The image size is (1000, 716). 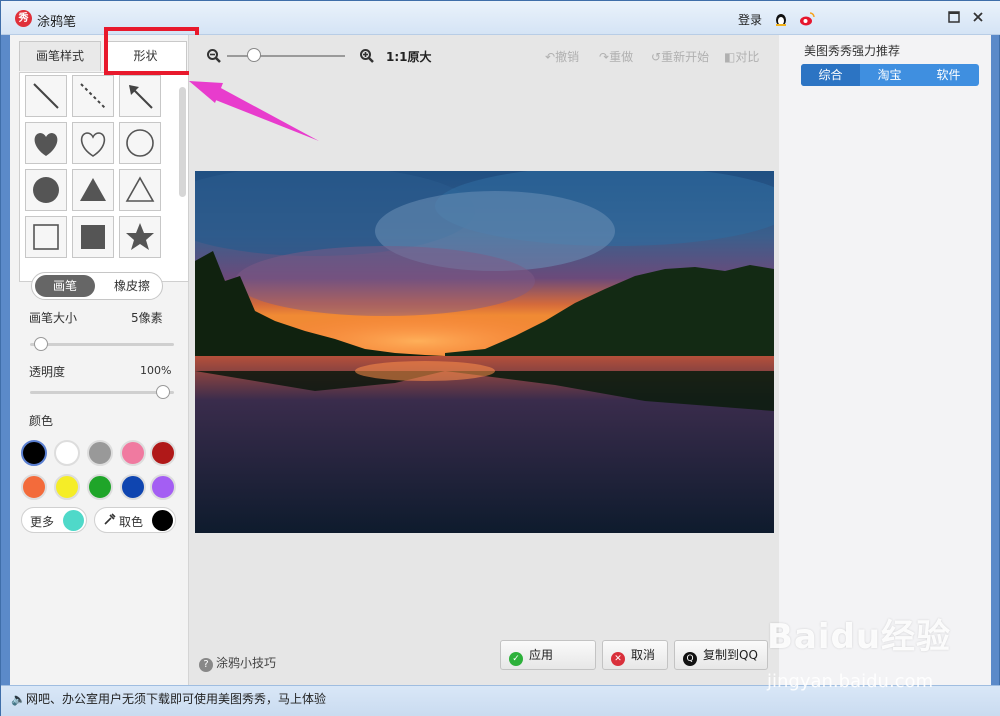 I want to click on restart-button: ↺重新开始, so click(x=680, y=56).